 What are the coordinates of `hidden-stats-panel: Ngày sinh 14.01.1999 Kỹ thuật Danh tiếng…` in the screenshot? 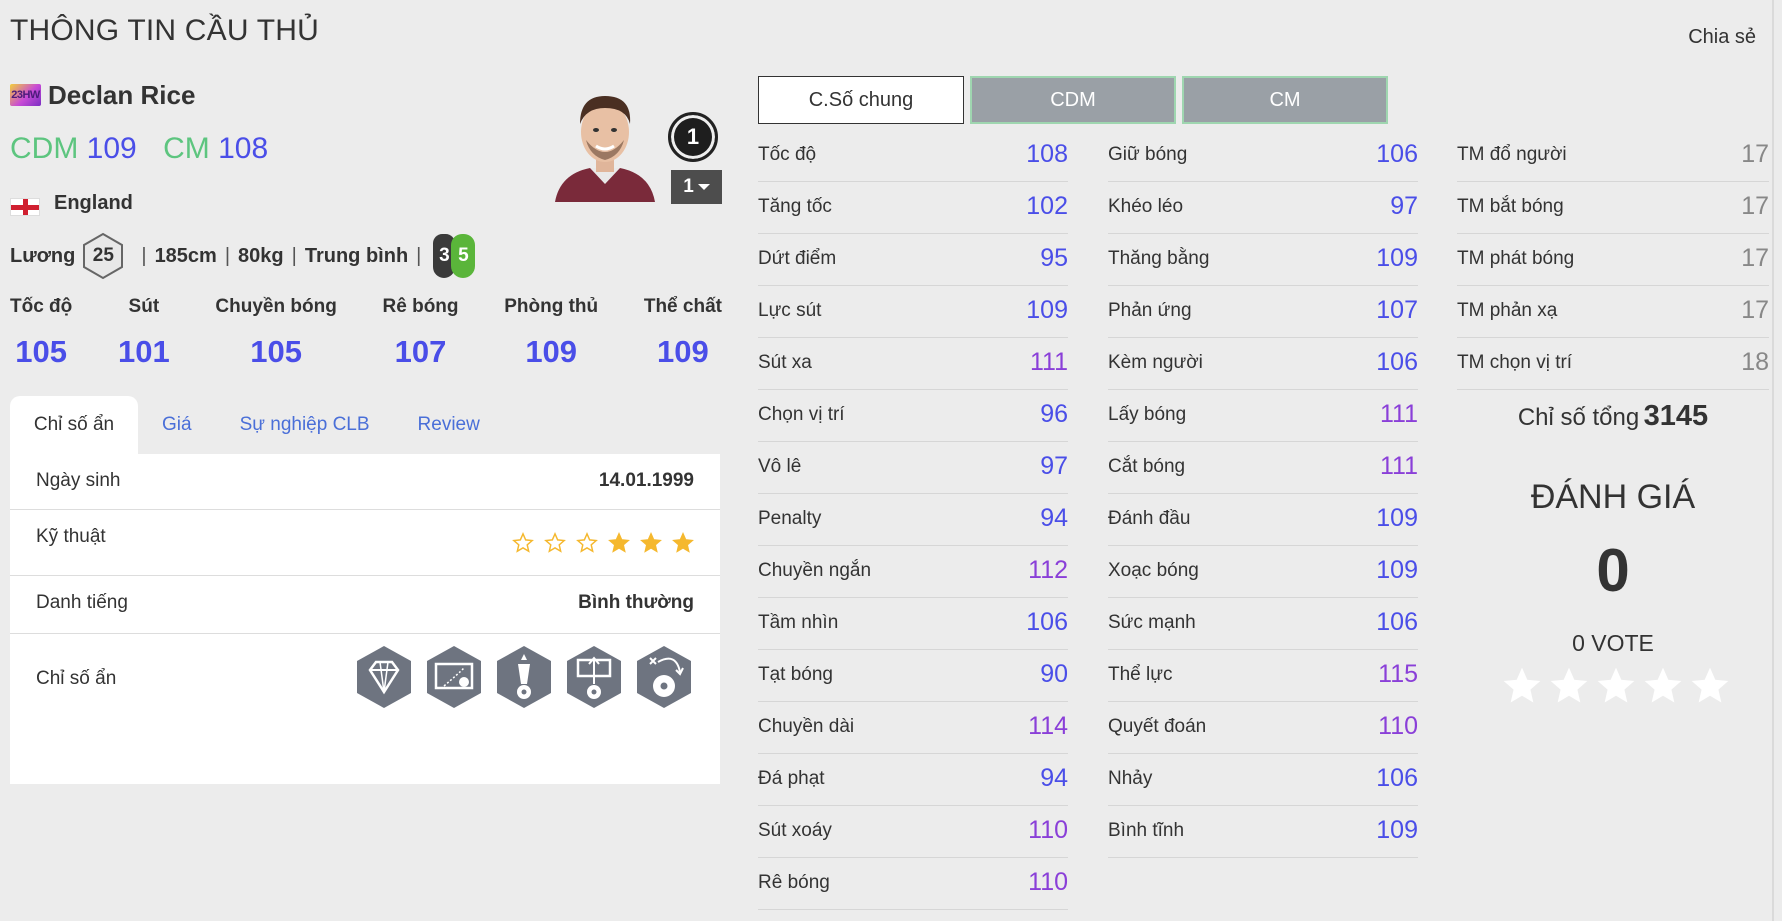 It's located at (365, 619).